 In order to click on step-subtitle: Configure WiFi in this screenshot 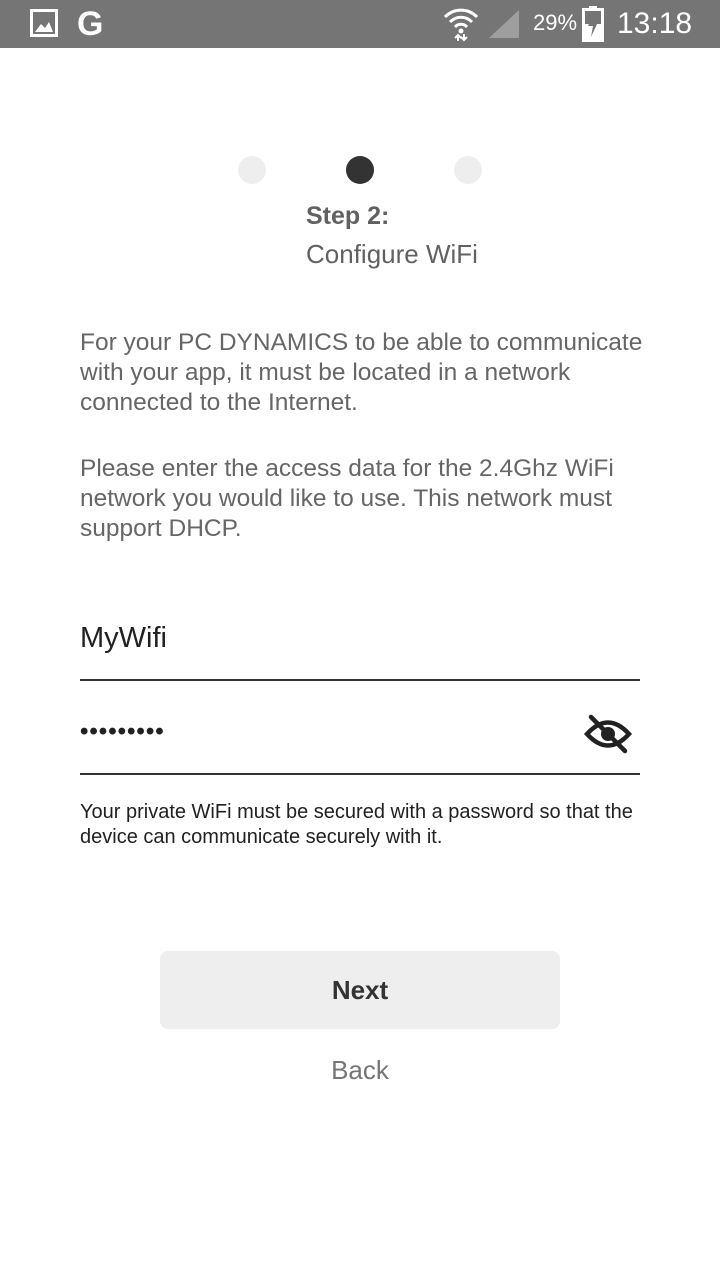, I will do `click(392, 254)`.